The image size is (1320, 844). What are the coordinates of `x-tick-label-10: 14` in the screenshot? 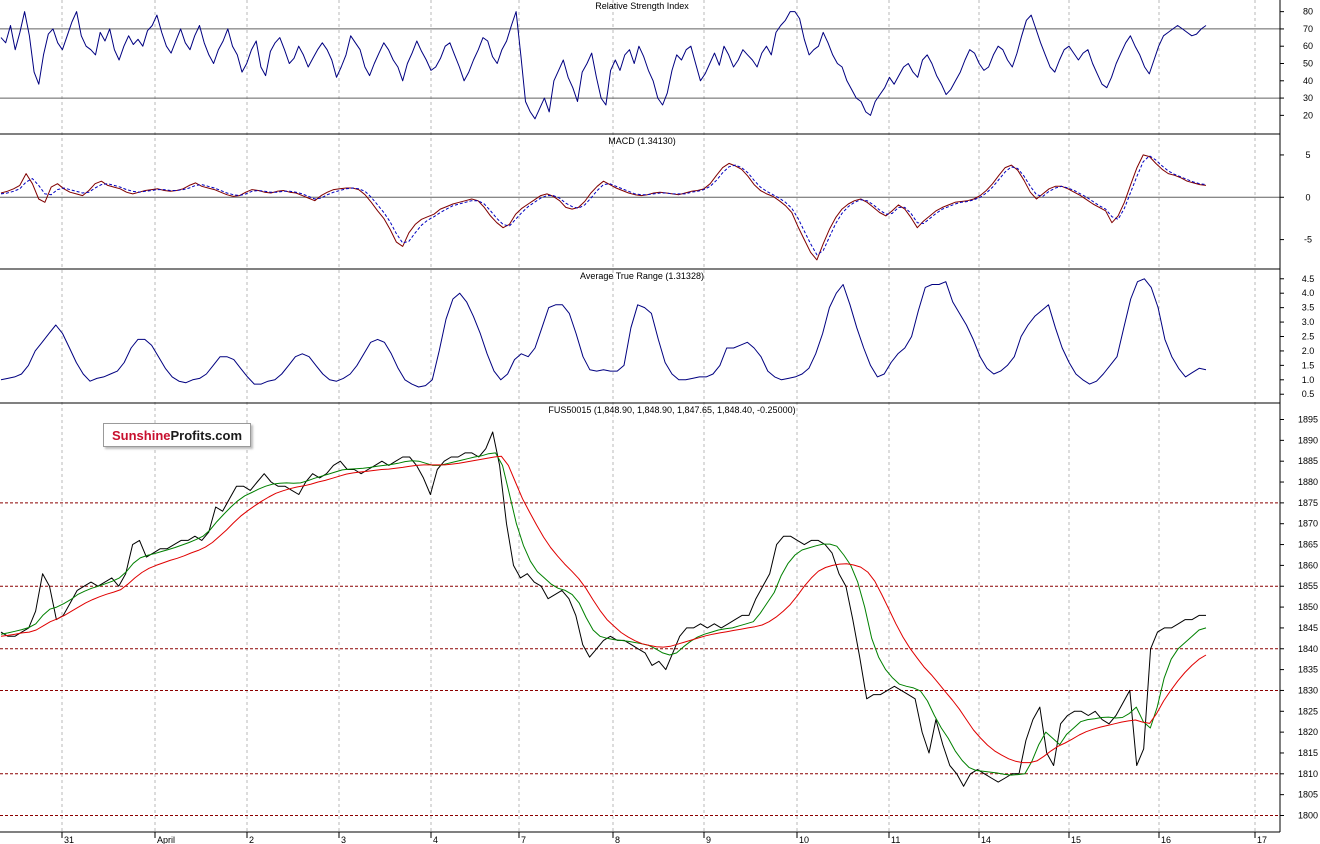 It's located at (986, 839).